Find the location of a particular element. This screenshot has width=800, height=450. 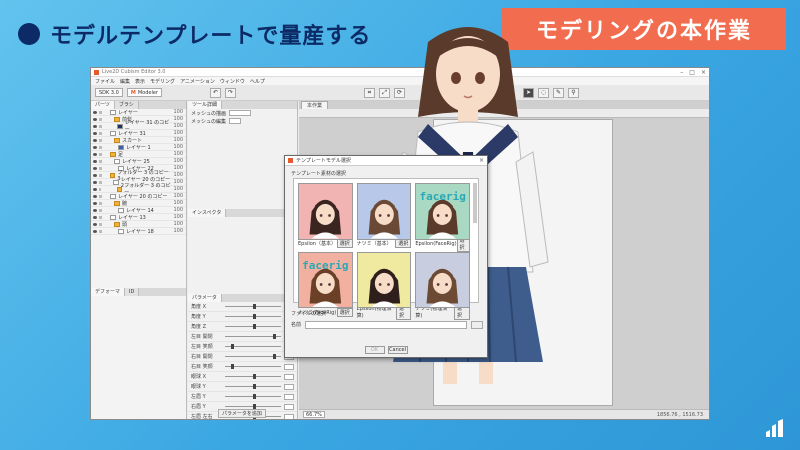

add-parameter-button: パラメータを追加 is located at coordinates (242, 413).